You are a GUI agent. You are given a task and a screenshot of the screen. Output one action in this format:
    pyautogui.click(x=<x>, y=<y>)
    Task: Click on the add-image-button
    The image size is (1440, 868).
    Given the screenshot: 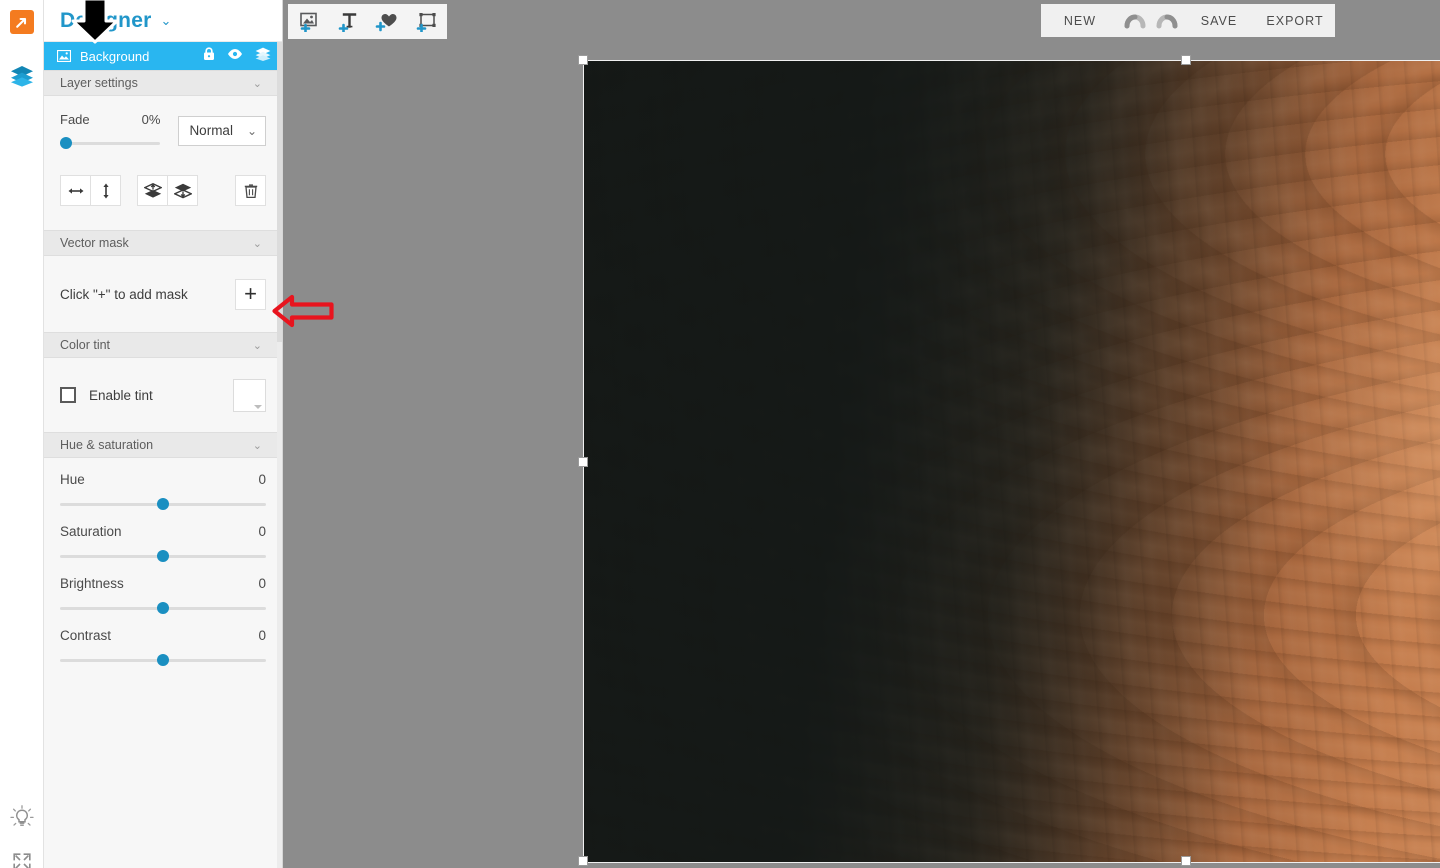 What is the action you would take?
    pyautogui.click(x=308, y=21)
    